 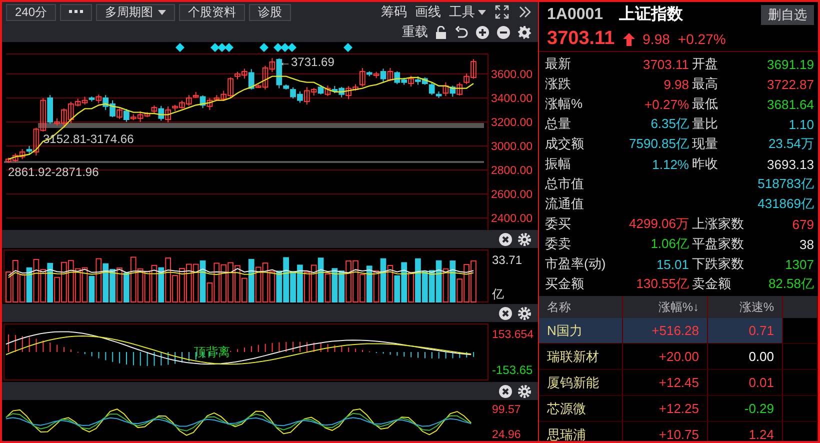 I want to click on more-icon, so click(x=76, y=12).